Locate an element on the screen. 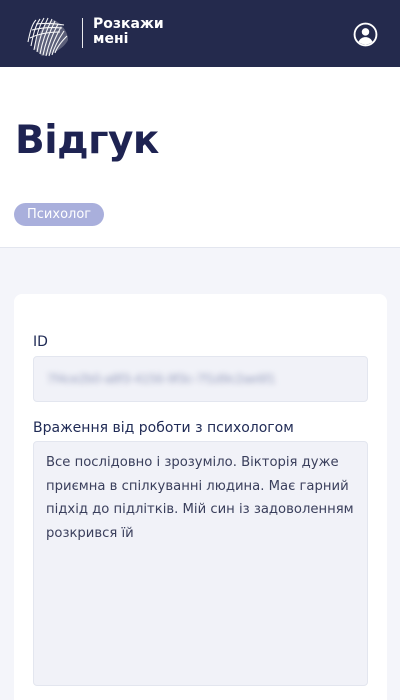 This screenshot has height=700, width=400. id-field: 7f4ce2b0-a8f3-4156-9f3c-7f1d9c2ae6f1 is located at coordinates (200, 379).